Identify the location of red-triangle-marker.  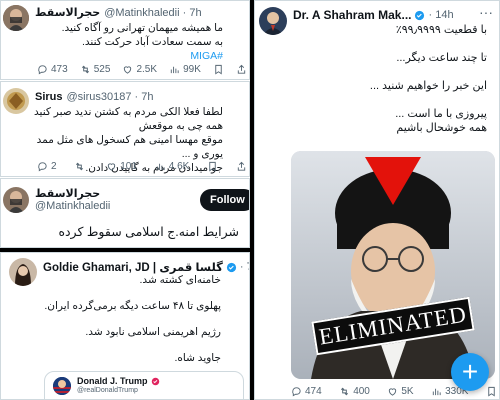
(393, 181).